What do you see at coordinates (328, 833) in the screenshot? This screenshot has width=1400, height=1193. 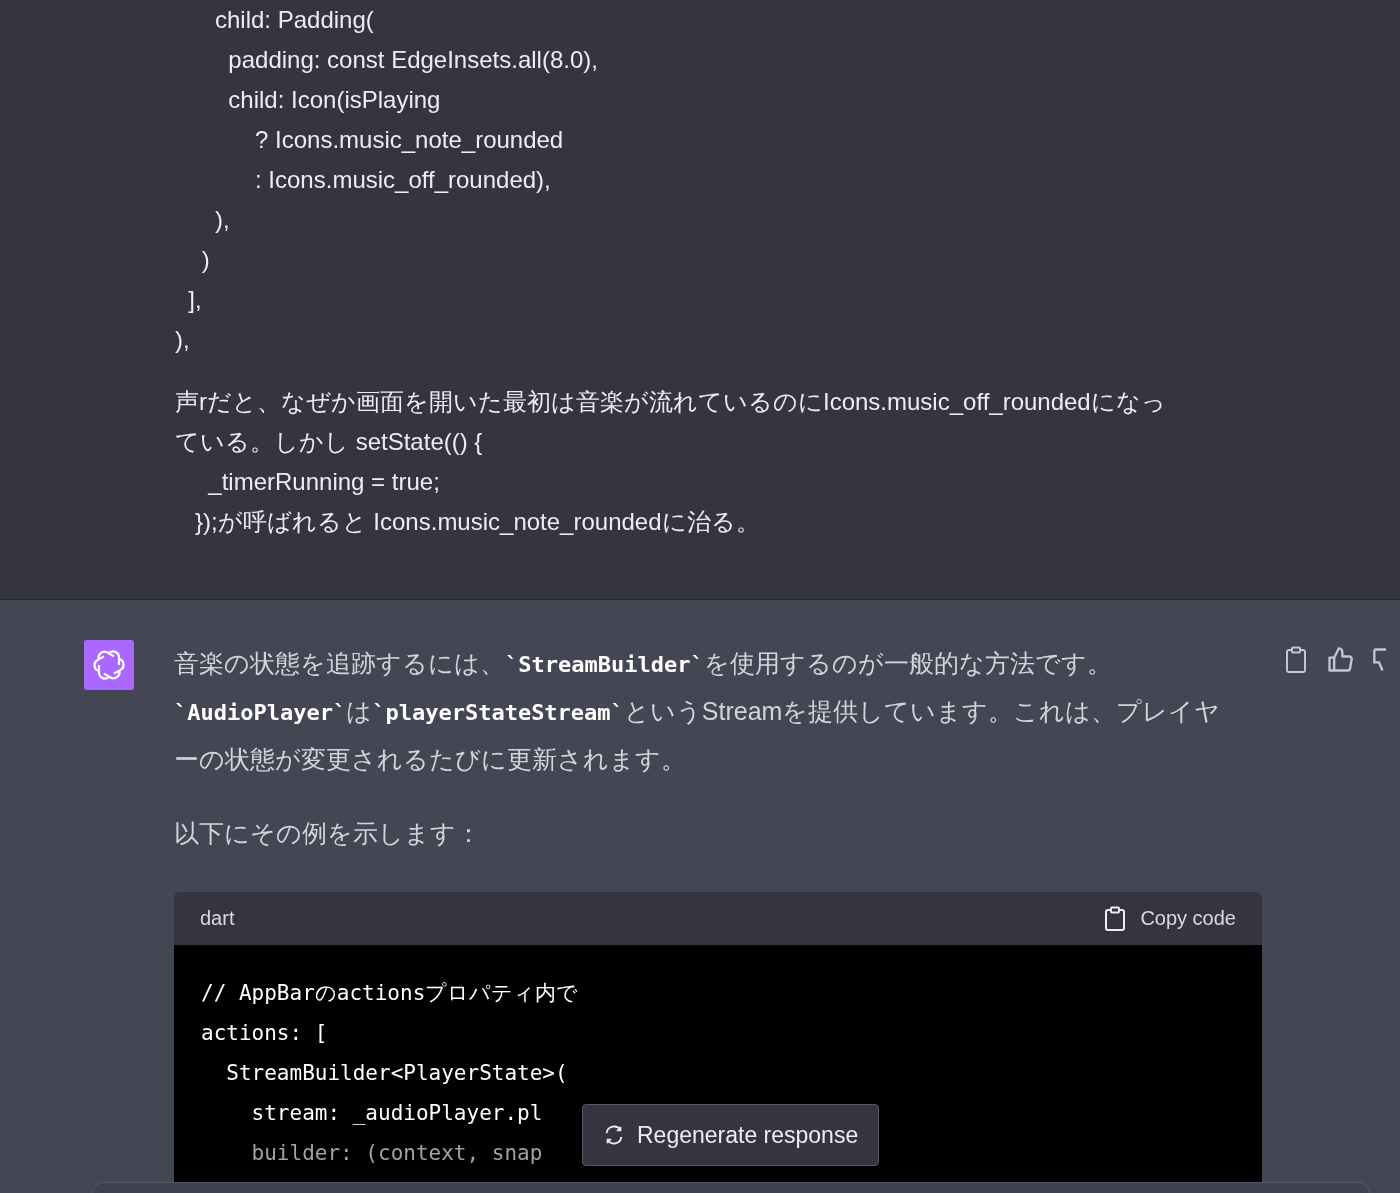 I see `message-text: 以下にその例を示します：` at bounding box center [328, 833].